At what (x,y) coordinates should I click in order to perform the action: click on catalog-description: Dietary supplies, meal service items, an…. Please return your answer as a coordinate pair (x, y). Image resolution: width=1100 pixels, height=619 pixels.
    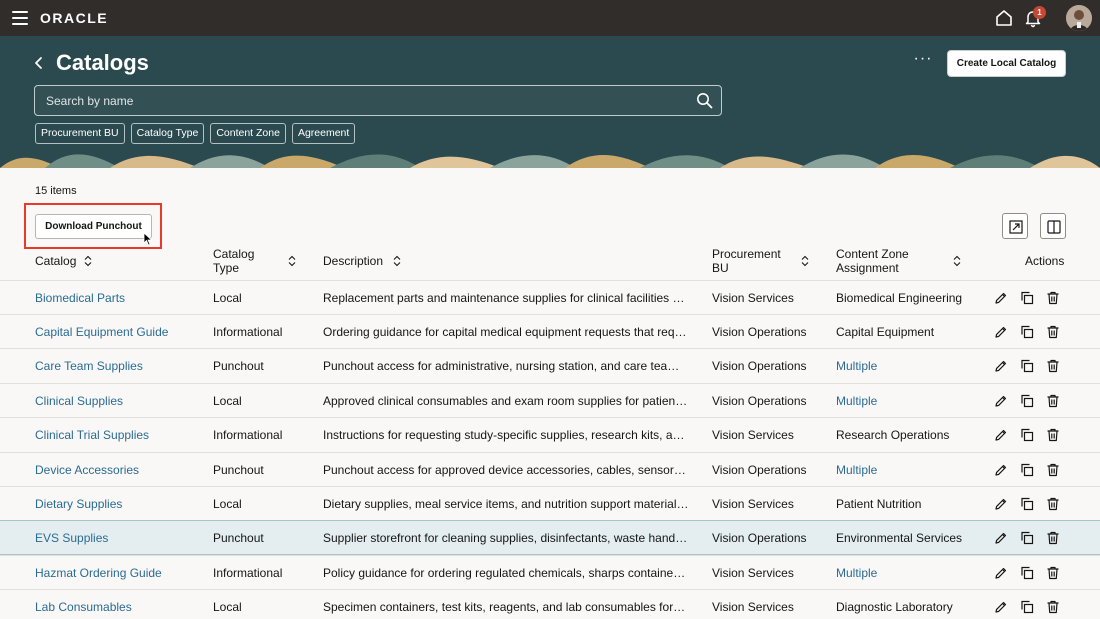
    Looking at the image, I should click on (506, 503).